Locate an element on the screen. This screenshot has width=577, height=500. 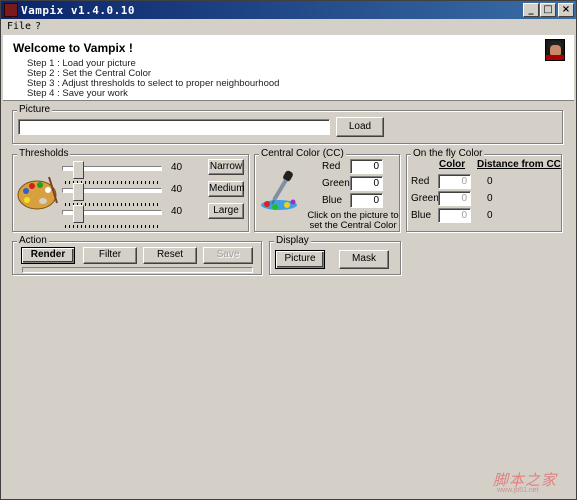
cc-green-field: 0 is located at coordinates (366, 183).